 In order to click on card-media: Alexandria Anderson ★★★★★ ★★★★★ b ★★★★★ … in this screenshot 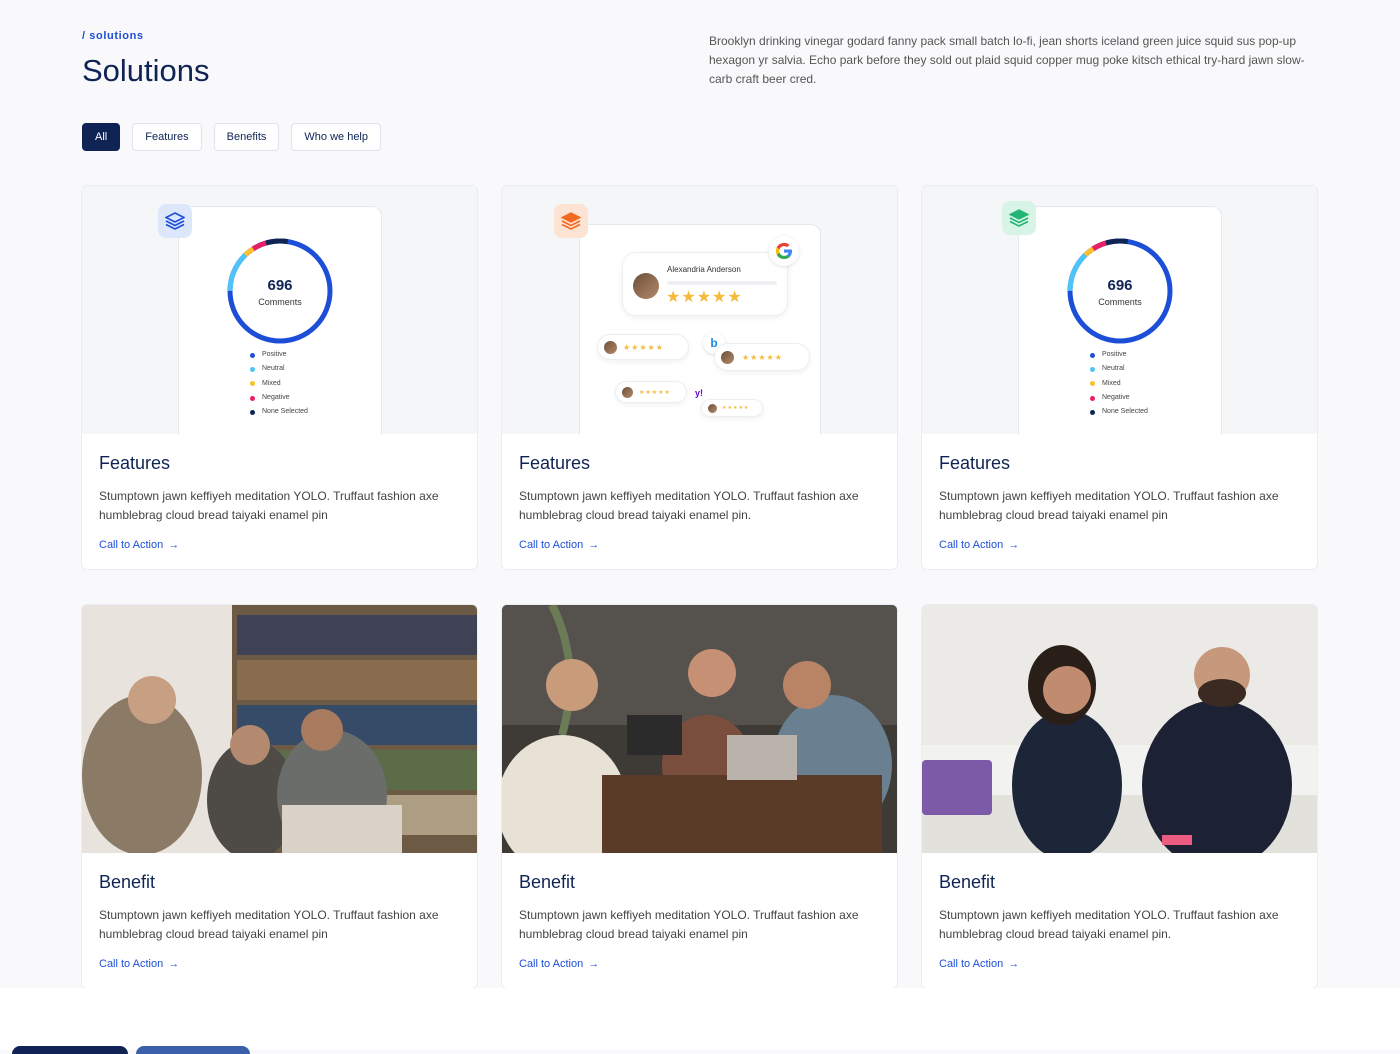, I will do `click(699, 310)`.